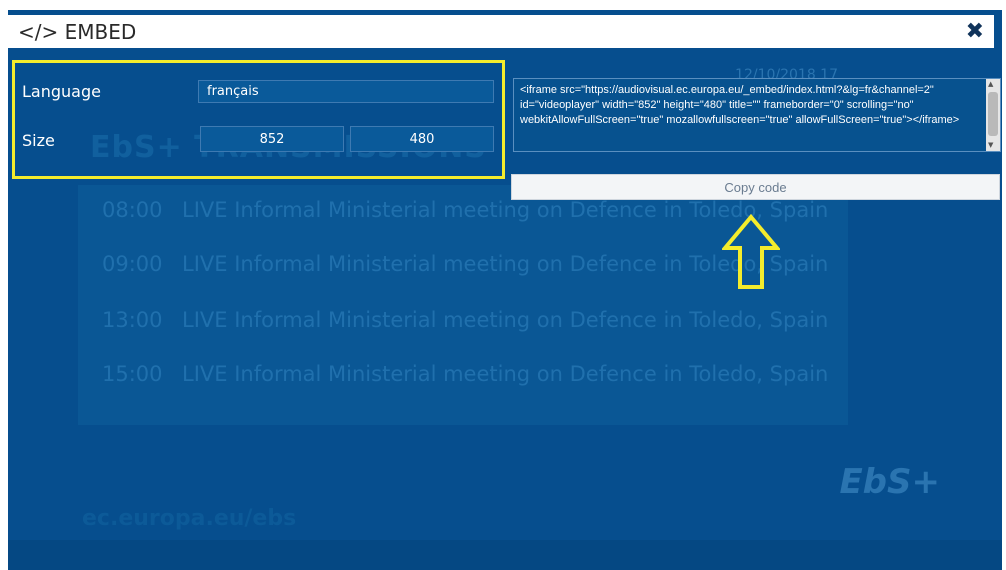 Image resolution: width=1006 pixels, height=570 pixels. I want to click on width-value: 852, so click(272, 139).